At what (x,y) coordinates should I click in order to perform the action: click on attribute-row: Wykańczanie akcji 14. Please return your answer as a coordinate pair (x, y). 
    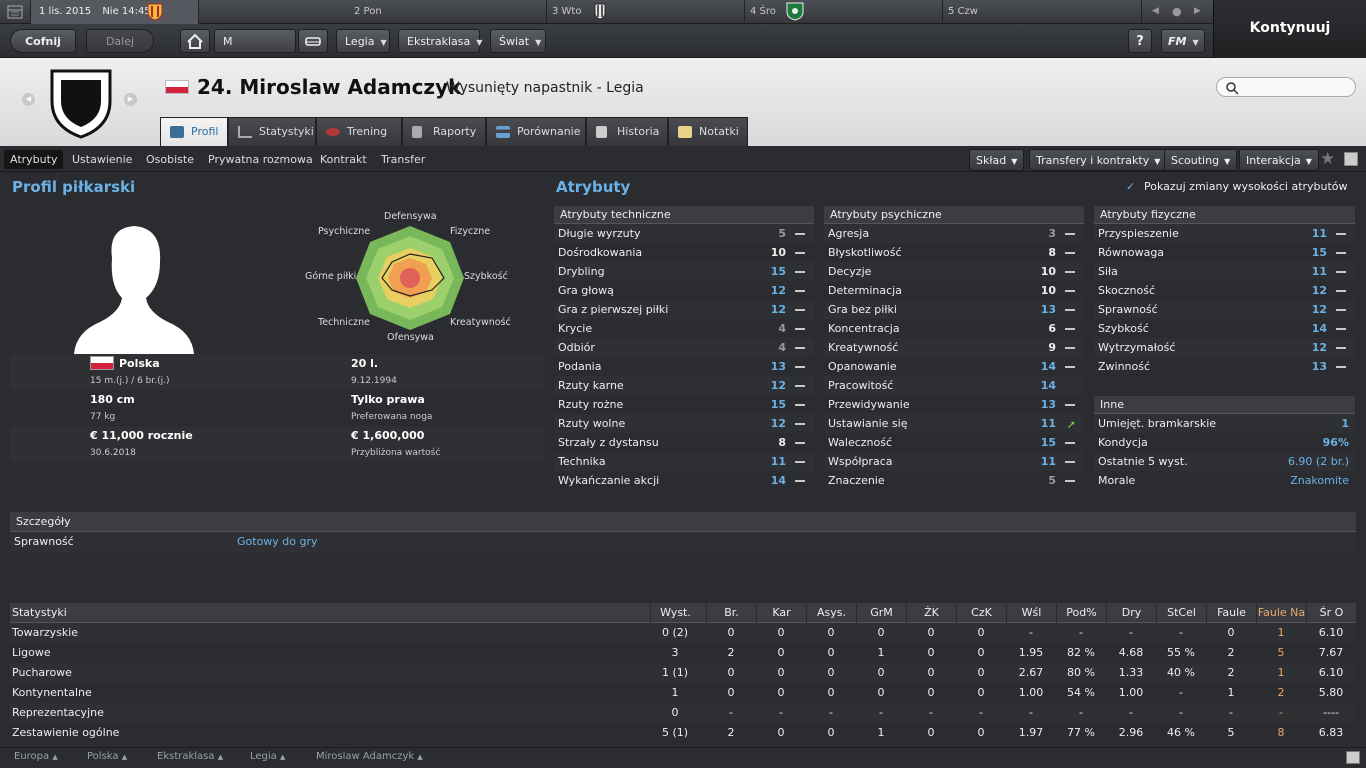
    Looking at the image, I should click on (684, 480).